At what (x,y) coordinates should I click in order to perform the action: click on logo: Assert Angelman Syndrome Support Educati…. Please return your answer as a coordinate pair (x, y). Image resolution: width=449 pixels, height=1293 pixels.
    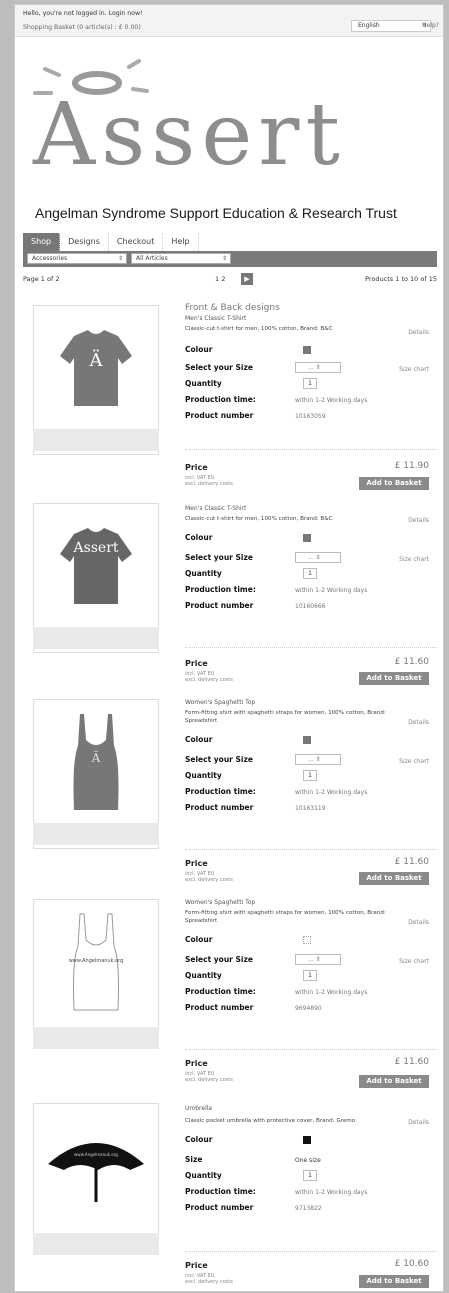
    Looking at the image, I should click on (229, 140).